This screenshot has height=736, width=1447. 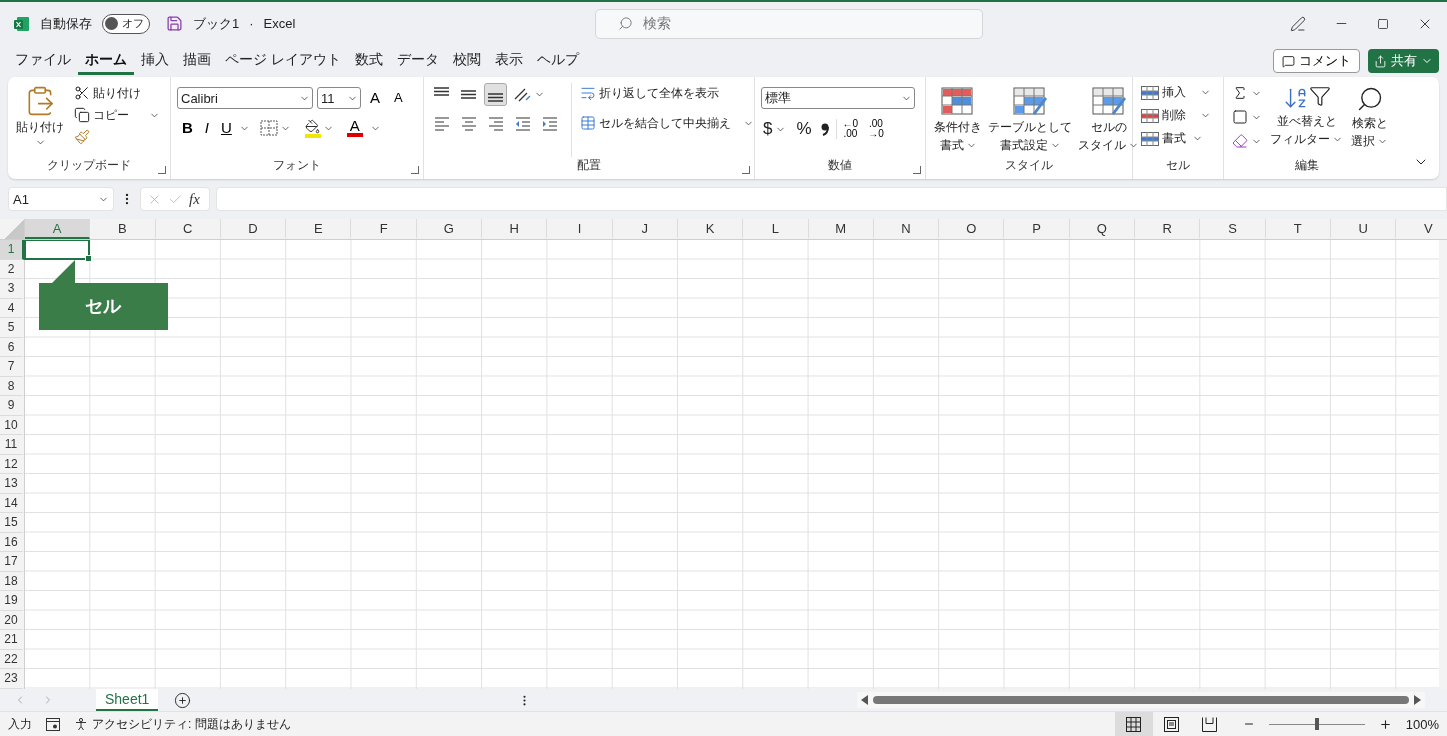 I want to click on macro-record-icon, so click(x=53, y=724).